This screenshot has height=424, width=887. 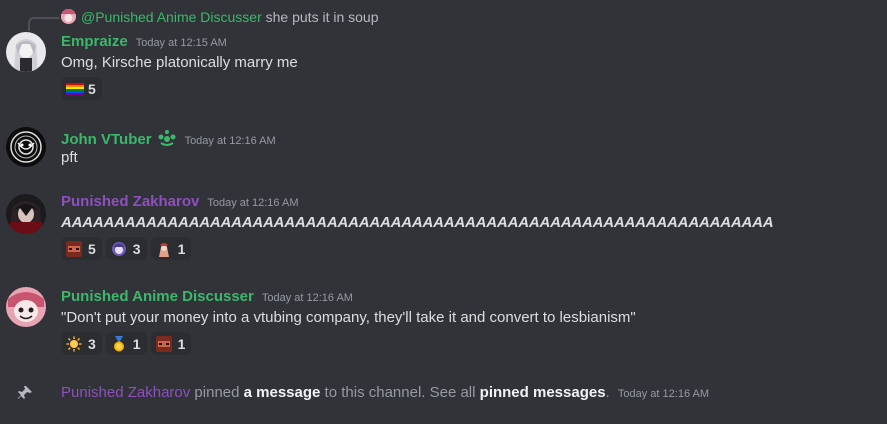 I want to click on message: John VTuber Today at 12:16 AM pft, so click(x=443, y=149).